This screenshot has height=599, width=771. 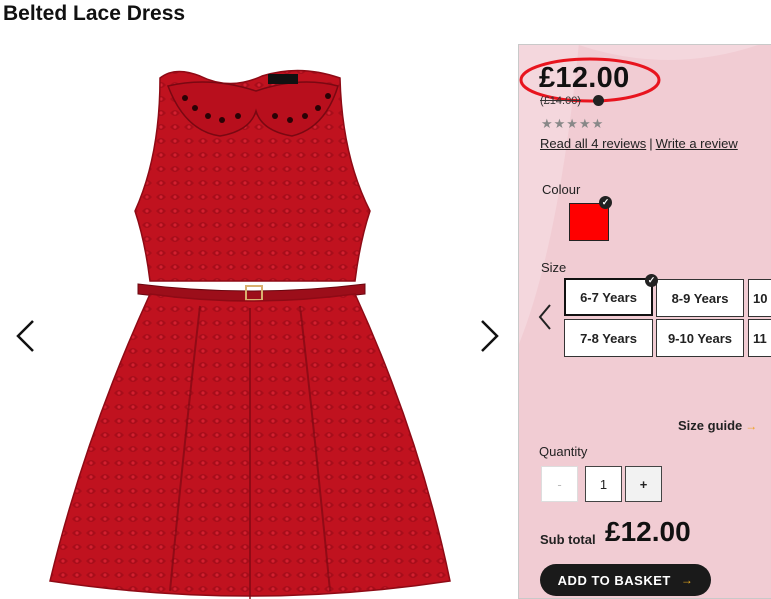 What do you see at coordinates (643, 484) in the screenshot?
I see `quantity-increase-button: +` at bounding box center [643, 484].